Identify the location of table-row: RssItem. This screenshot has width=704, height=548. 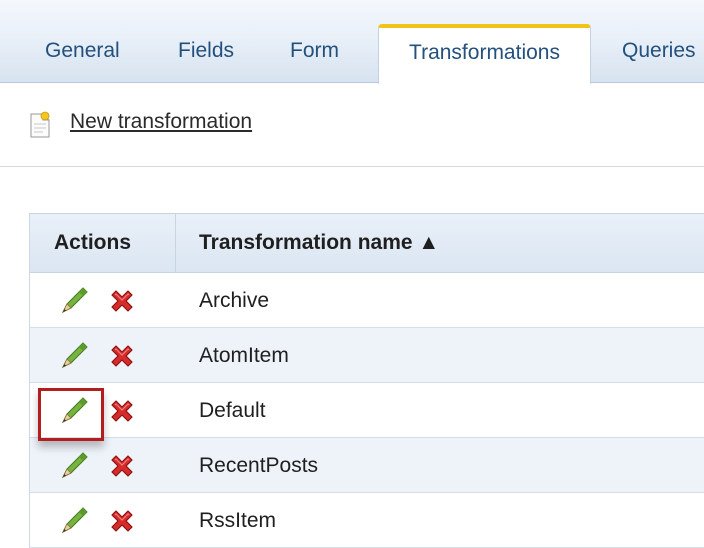
(367, 520).